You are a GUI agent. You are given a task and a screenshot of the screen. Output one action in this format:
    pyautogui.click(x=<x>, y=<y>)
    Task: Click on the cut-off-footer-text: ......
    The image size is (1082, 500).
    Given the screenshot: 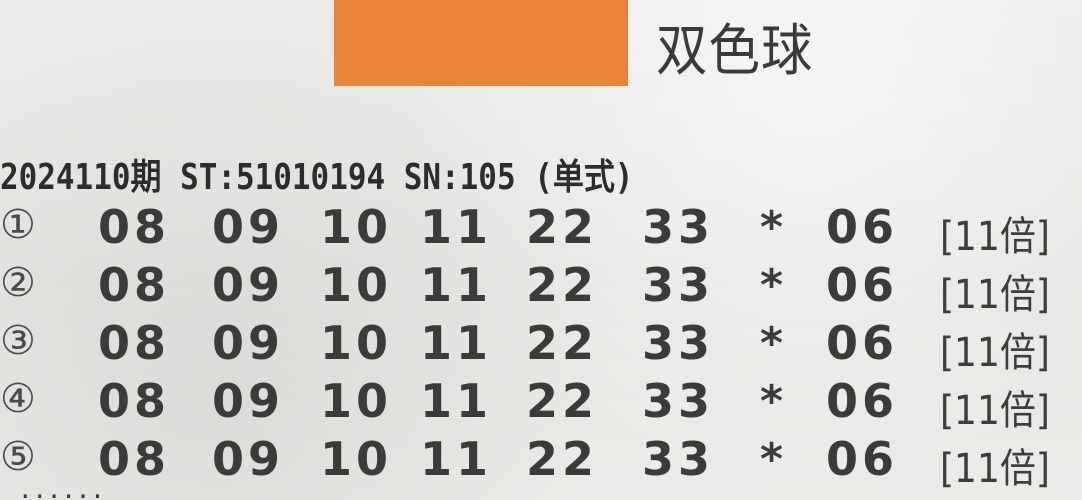 What is the action you would take?
    pyautogui.click(x=541, y=494)
    